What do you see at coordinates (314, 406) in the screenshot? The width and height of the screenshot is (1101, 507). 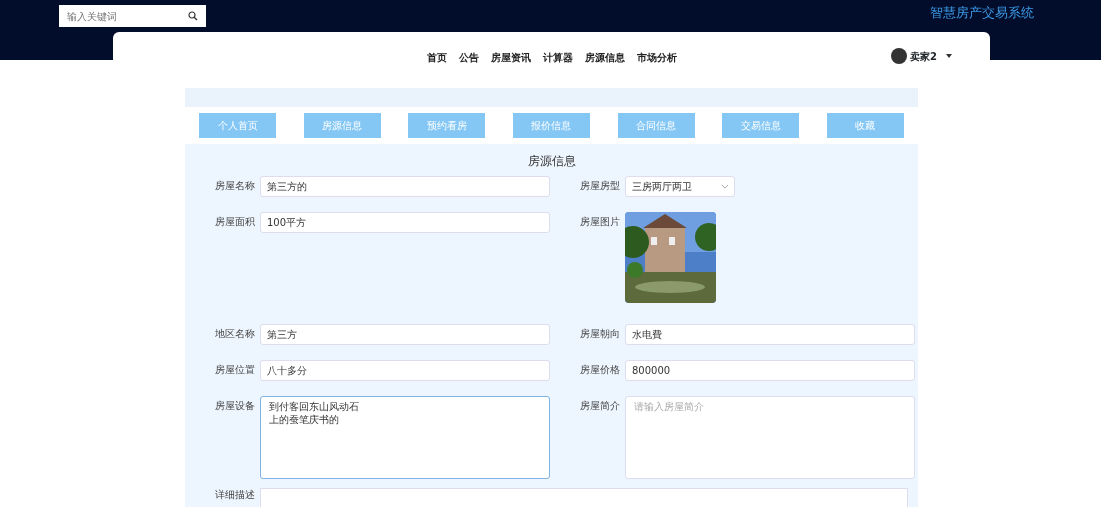 I see `text-line: 到付客回东山风动石` at bounding box center [314, 406].